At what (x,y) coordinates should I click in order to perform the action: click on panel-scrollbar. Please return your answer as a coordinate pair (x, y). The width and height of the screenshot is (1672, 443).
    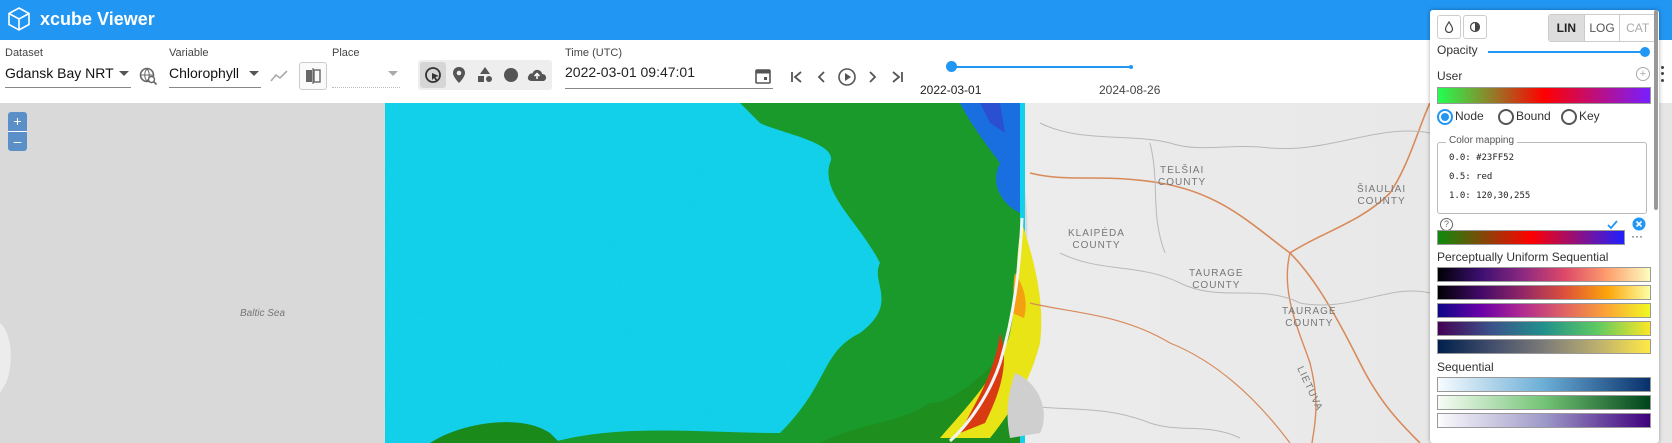
    Looking at the image, I should click on (1656, 110).